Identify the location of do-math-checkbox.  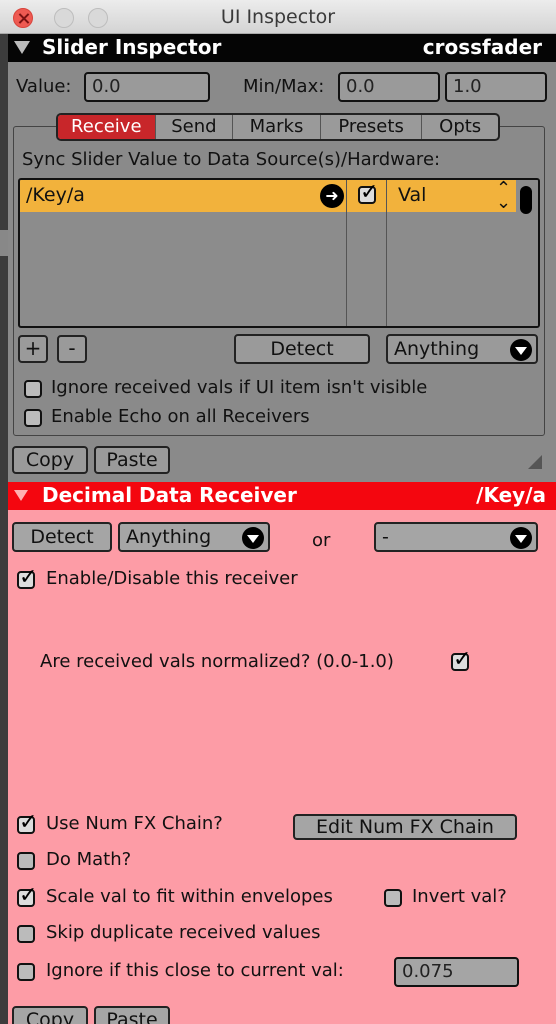
(26, 861).